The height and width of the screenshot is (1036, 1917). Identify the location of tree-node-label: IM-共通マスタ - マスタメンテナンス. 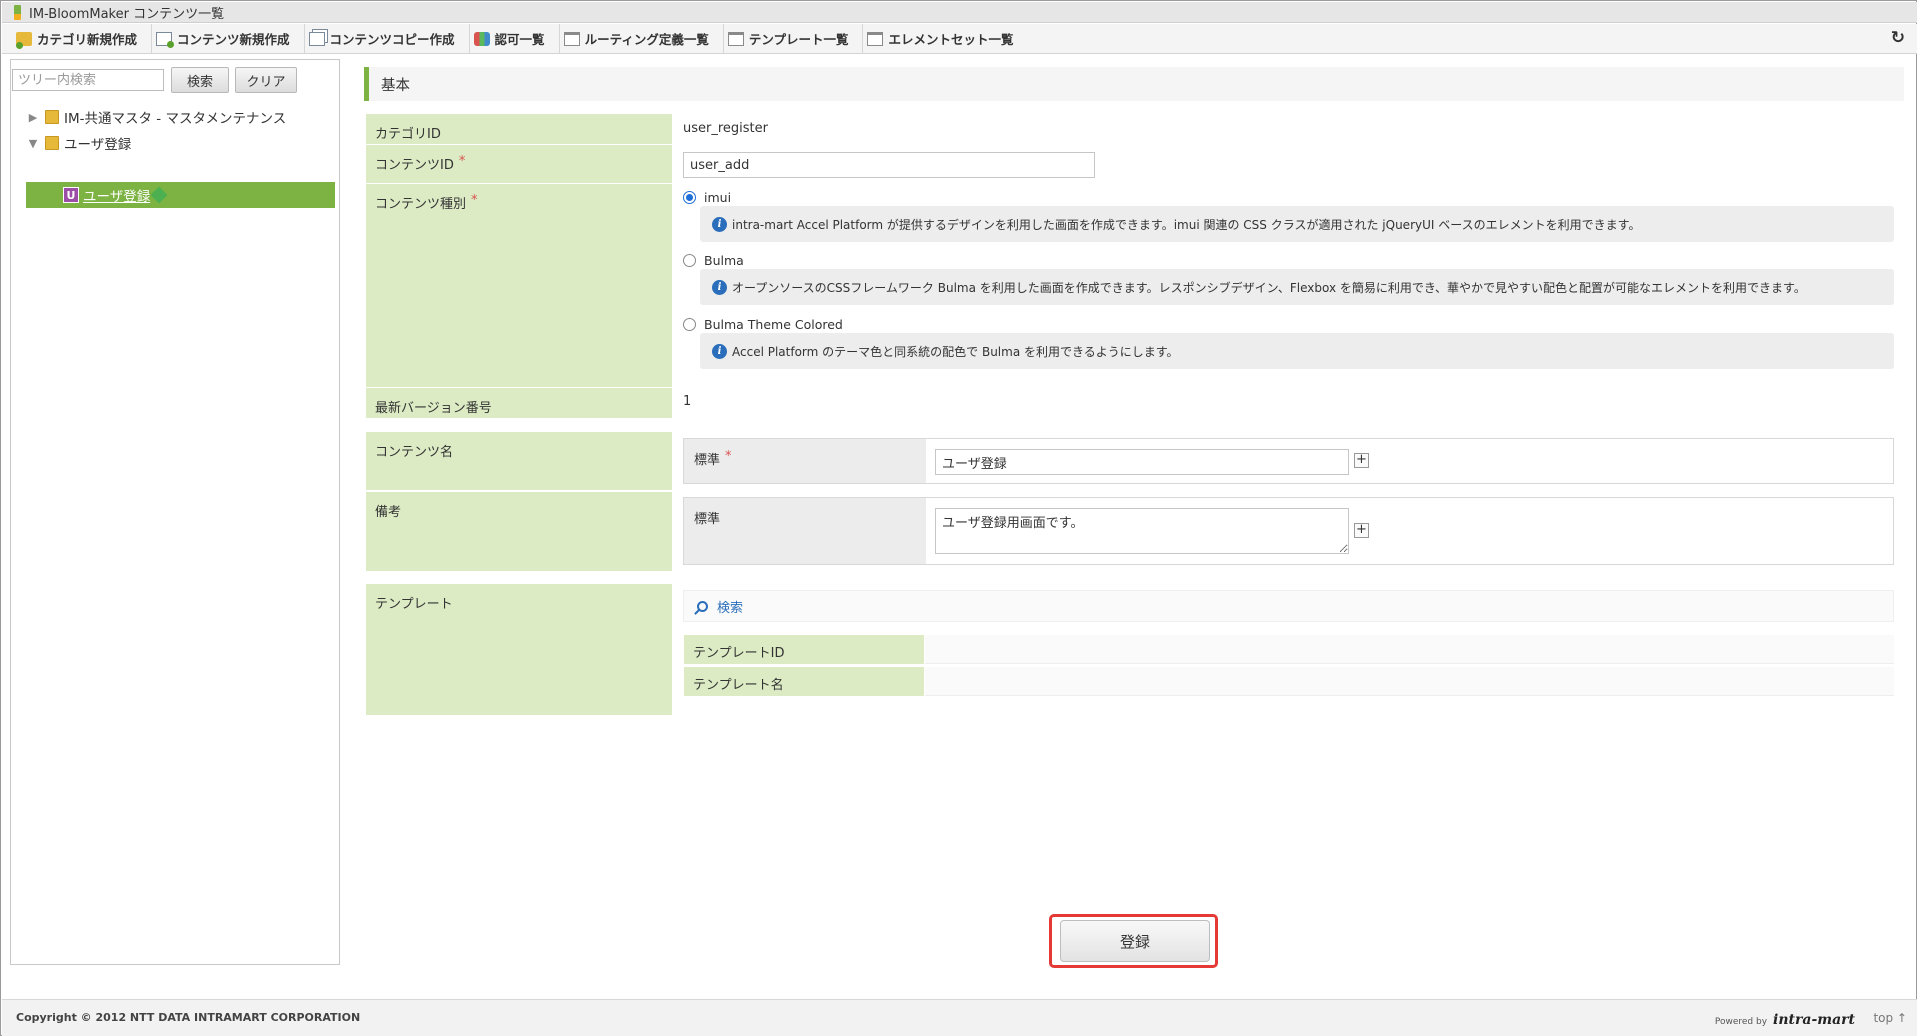
(175, 119).